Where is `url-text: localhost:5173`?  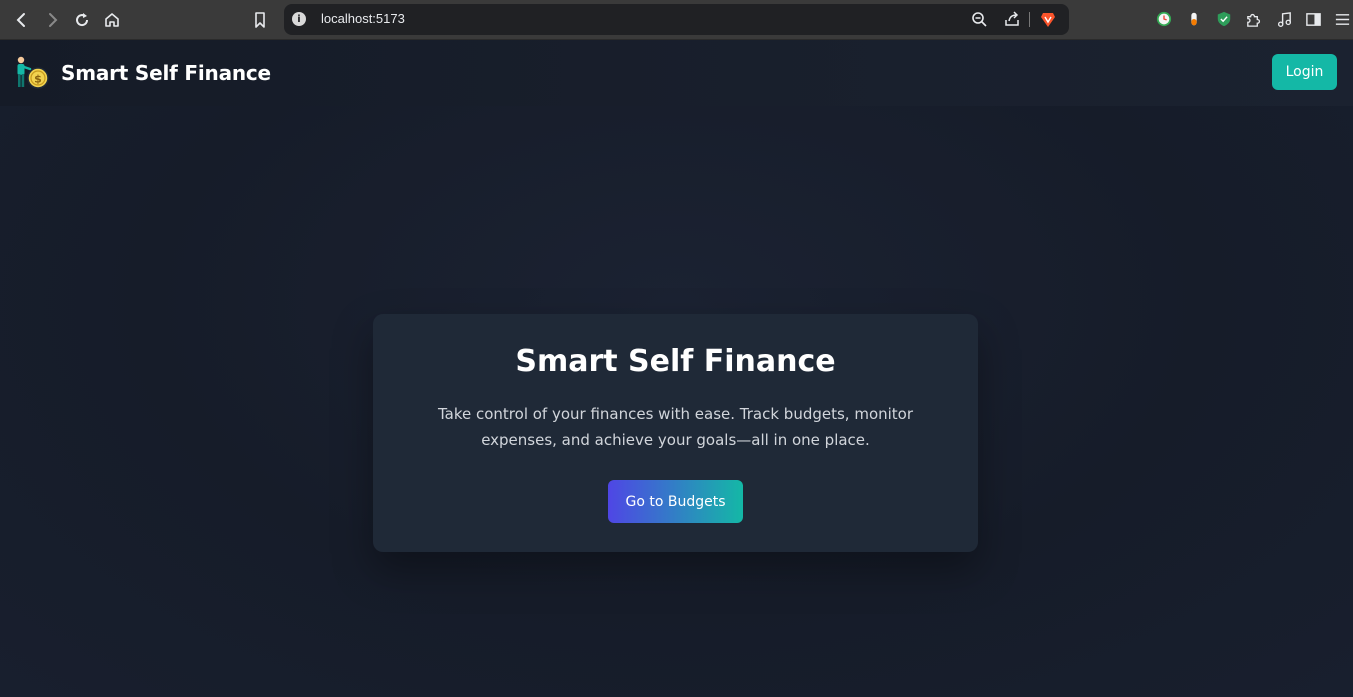
url-text: localhost:5173 is located at coordinates (363, 18).